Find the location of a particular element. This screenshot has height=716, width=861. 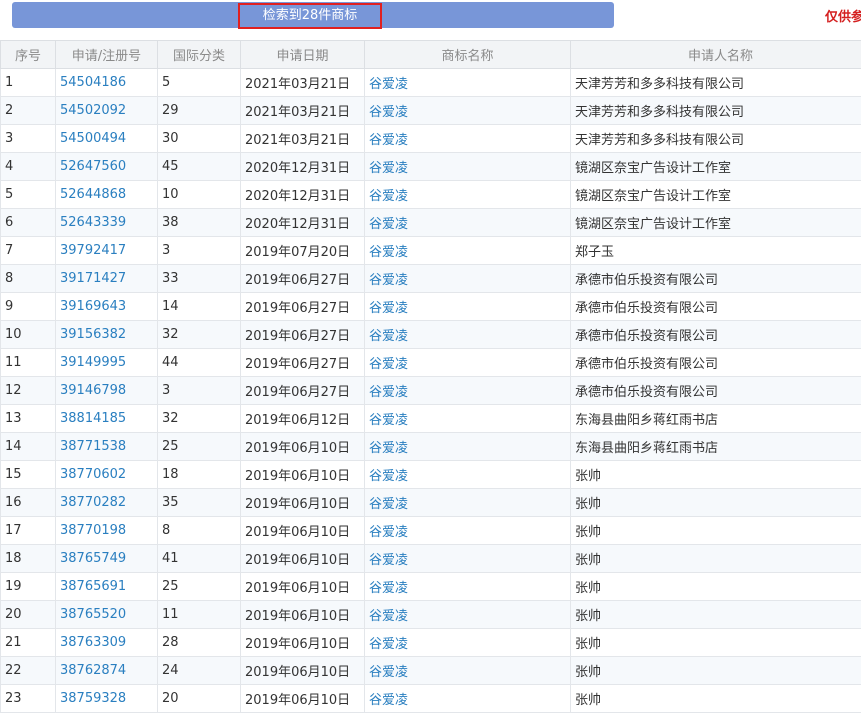

class-cell: 41 is located at coordinates (199, 558).